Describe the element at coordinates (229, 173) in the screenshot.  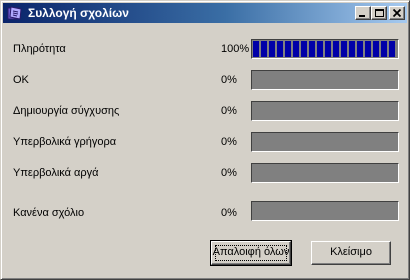
I see `row-percent-too-slow: 0%` at that location.